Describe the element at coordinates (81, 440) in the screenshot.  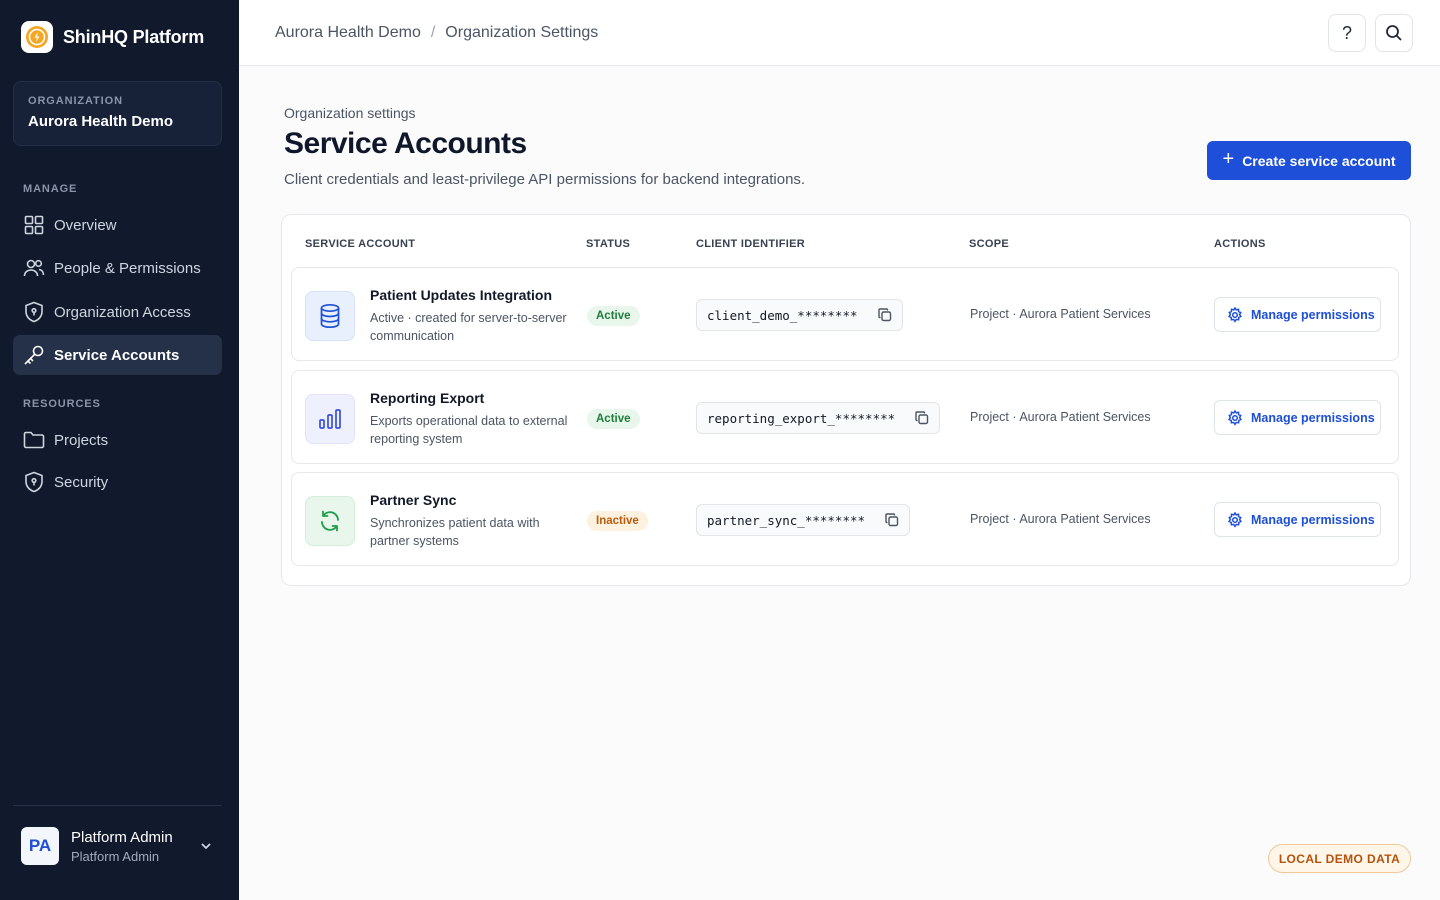
I see `sidebar-item-label: Projects` at that location.